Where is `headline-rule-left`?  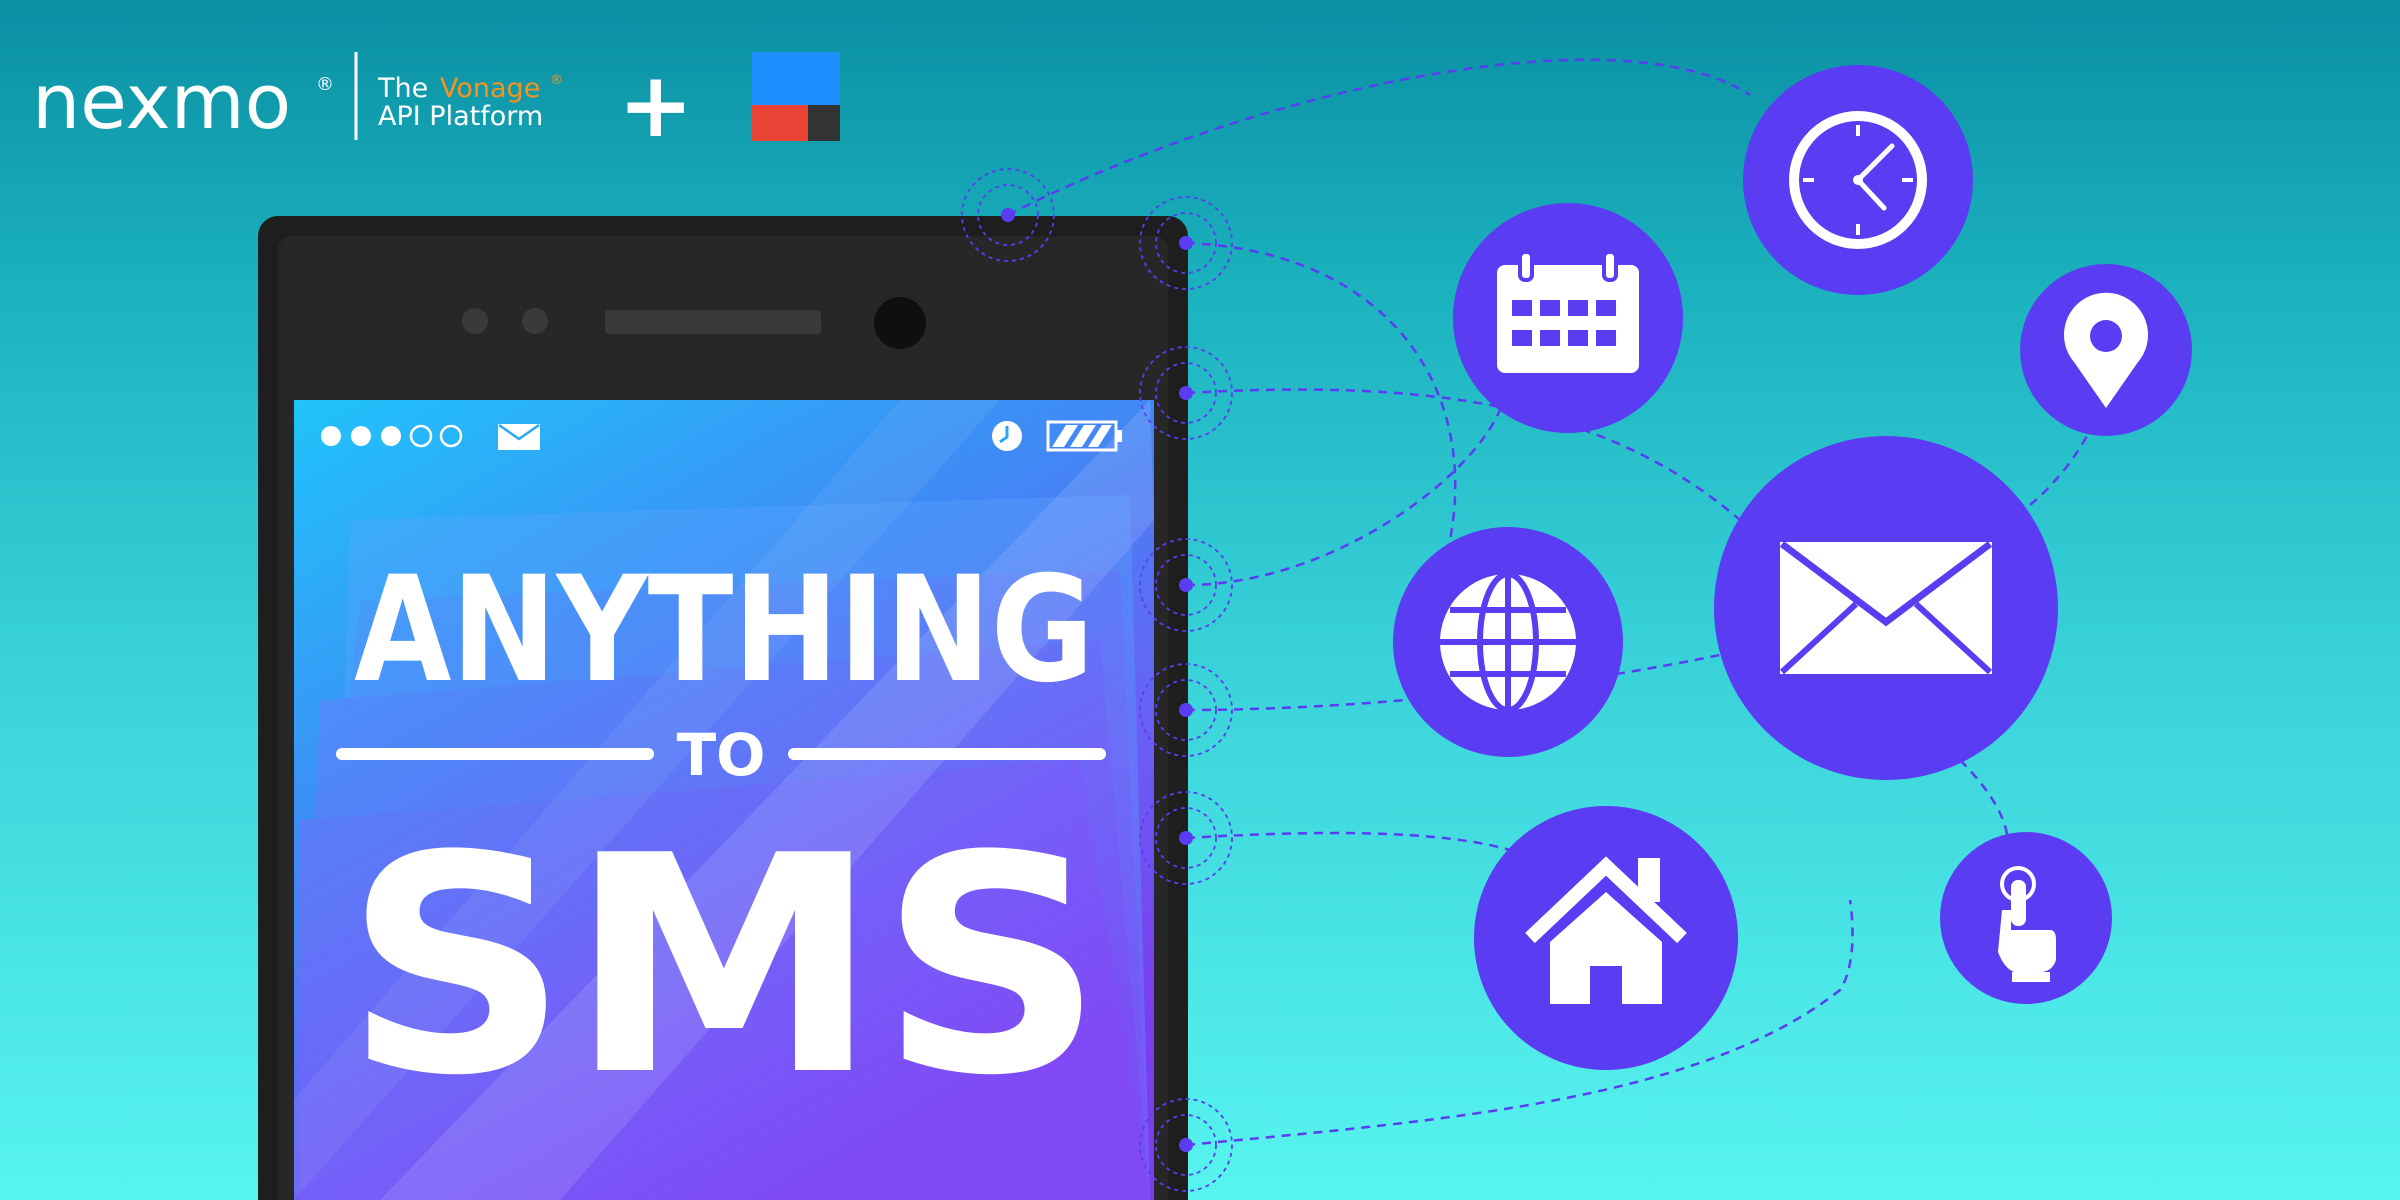 headline-rule-left is located at coordinates (495, 754).